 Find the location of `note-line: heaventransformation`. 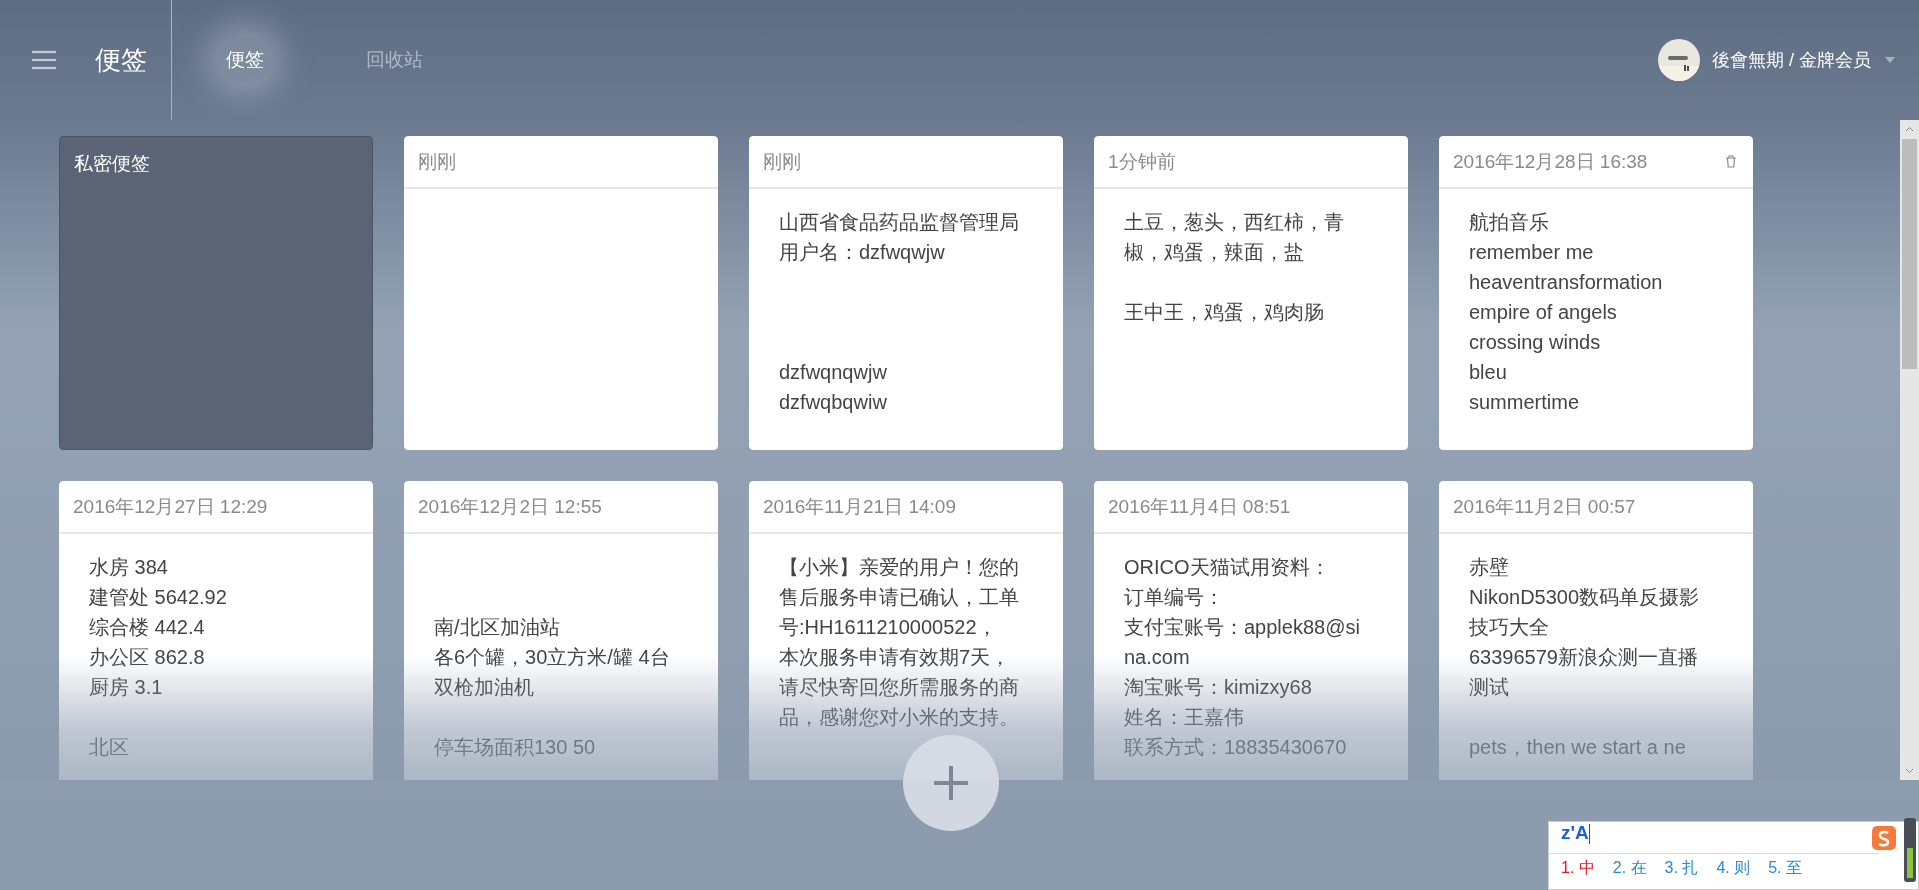

note-line: heaventransformation is located at coordinates (1566, 282).